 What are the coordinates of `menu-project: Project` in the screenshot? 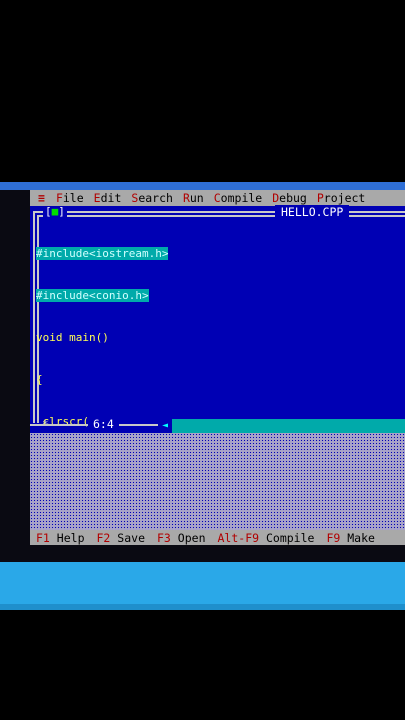 It's located at (341, 198).